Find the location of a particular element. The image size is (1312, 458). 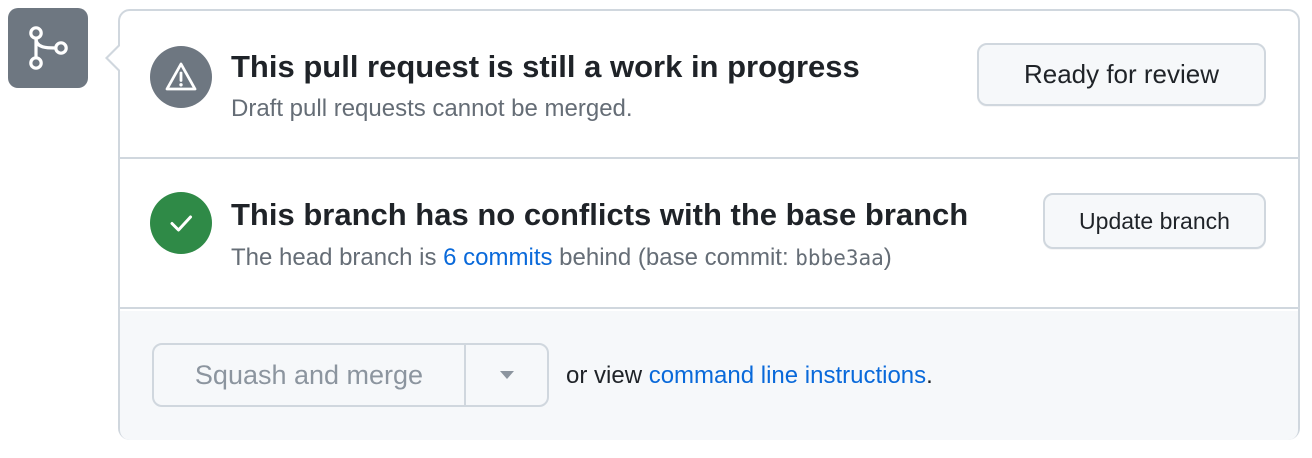

merge-hint: or view command line instructions. is located at coordinates (749, 376).